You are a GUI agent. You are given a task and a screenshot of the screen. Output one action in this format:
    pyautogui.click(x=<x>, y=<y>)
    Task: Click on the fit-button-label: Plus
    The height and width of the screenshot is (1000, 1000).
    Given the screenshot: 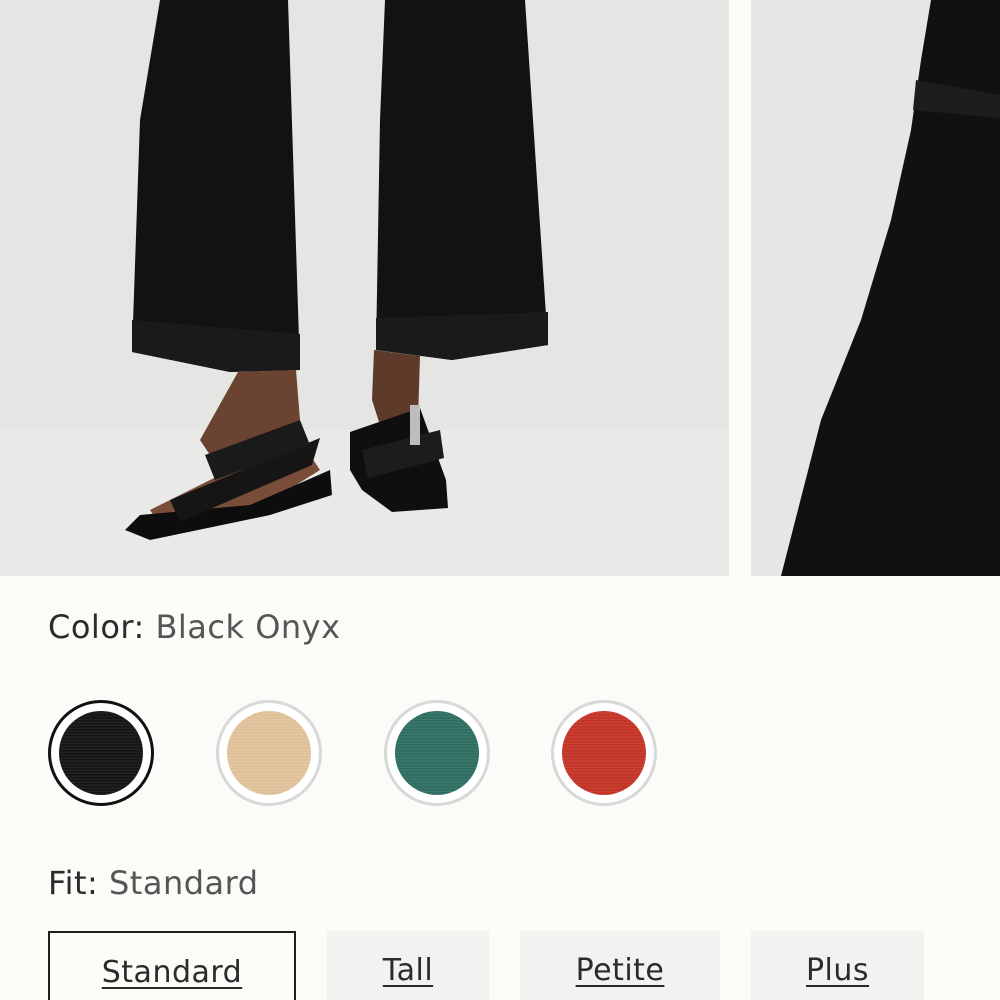 What is the action you would take?
    pyautogui.click(x=837, y=970)
    